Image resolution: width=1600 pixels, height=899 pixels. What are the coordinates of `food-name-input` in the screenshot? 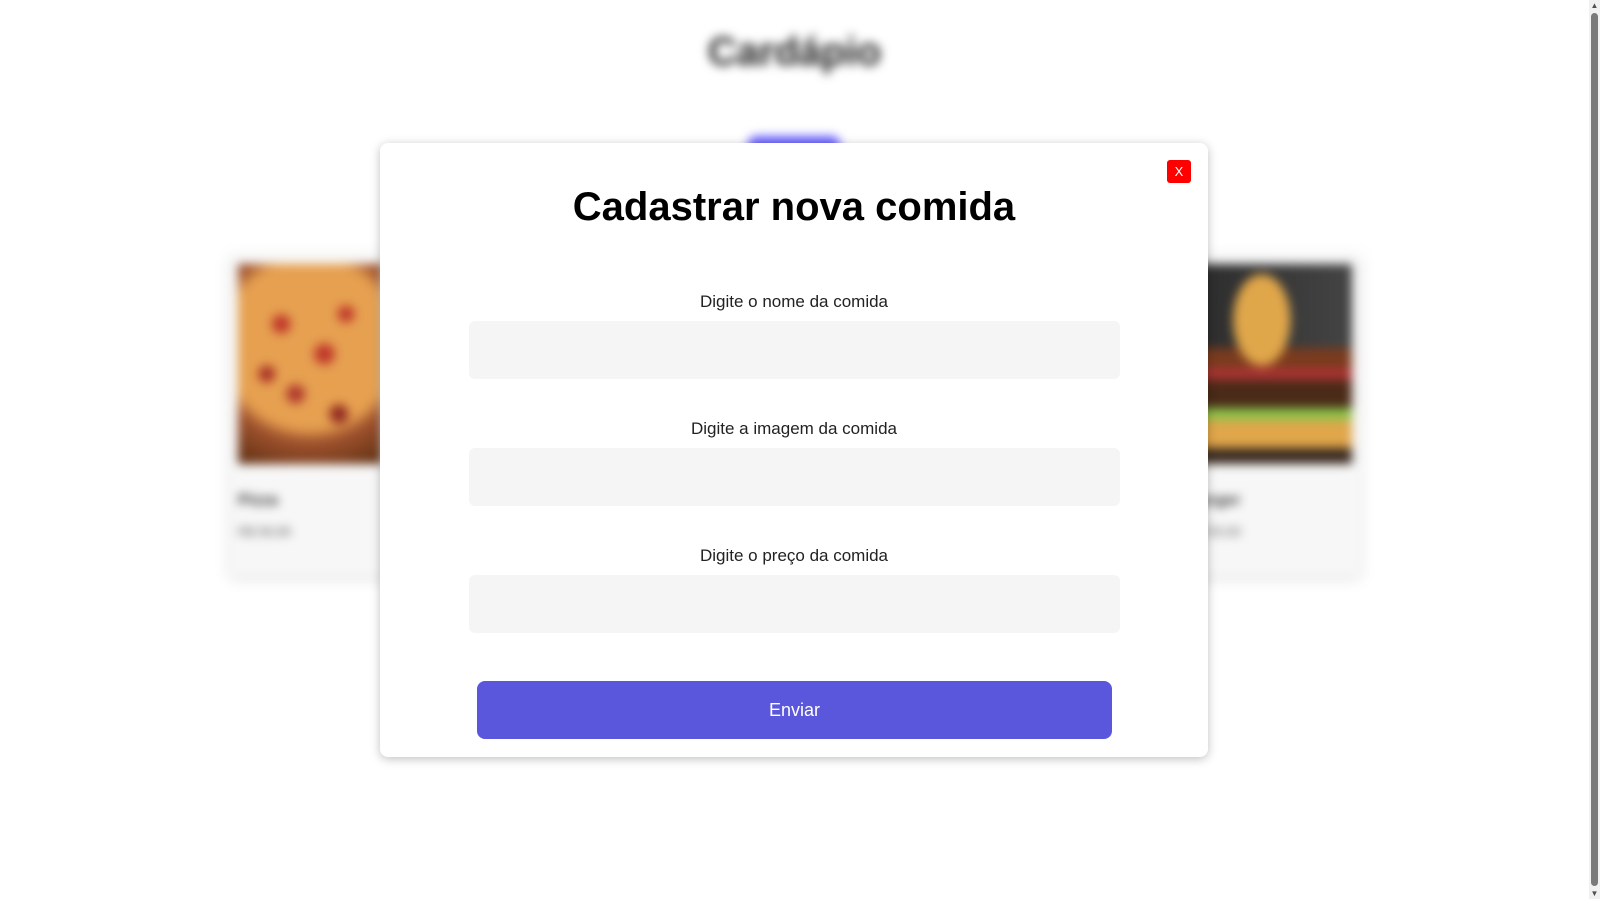 It's located at (794, 350).